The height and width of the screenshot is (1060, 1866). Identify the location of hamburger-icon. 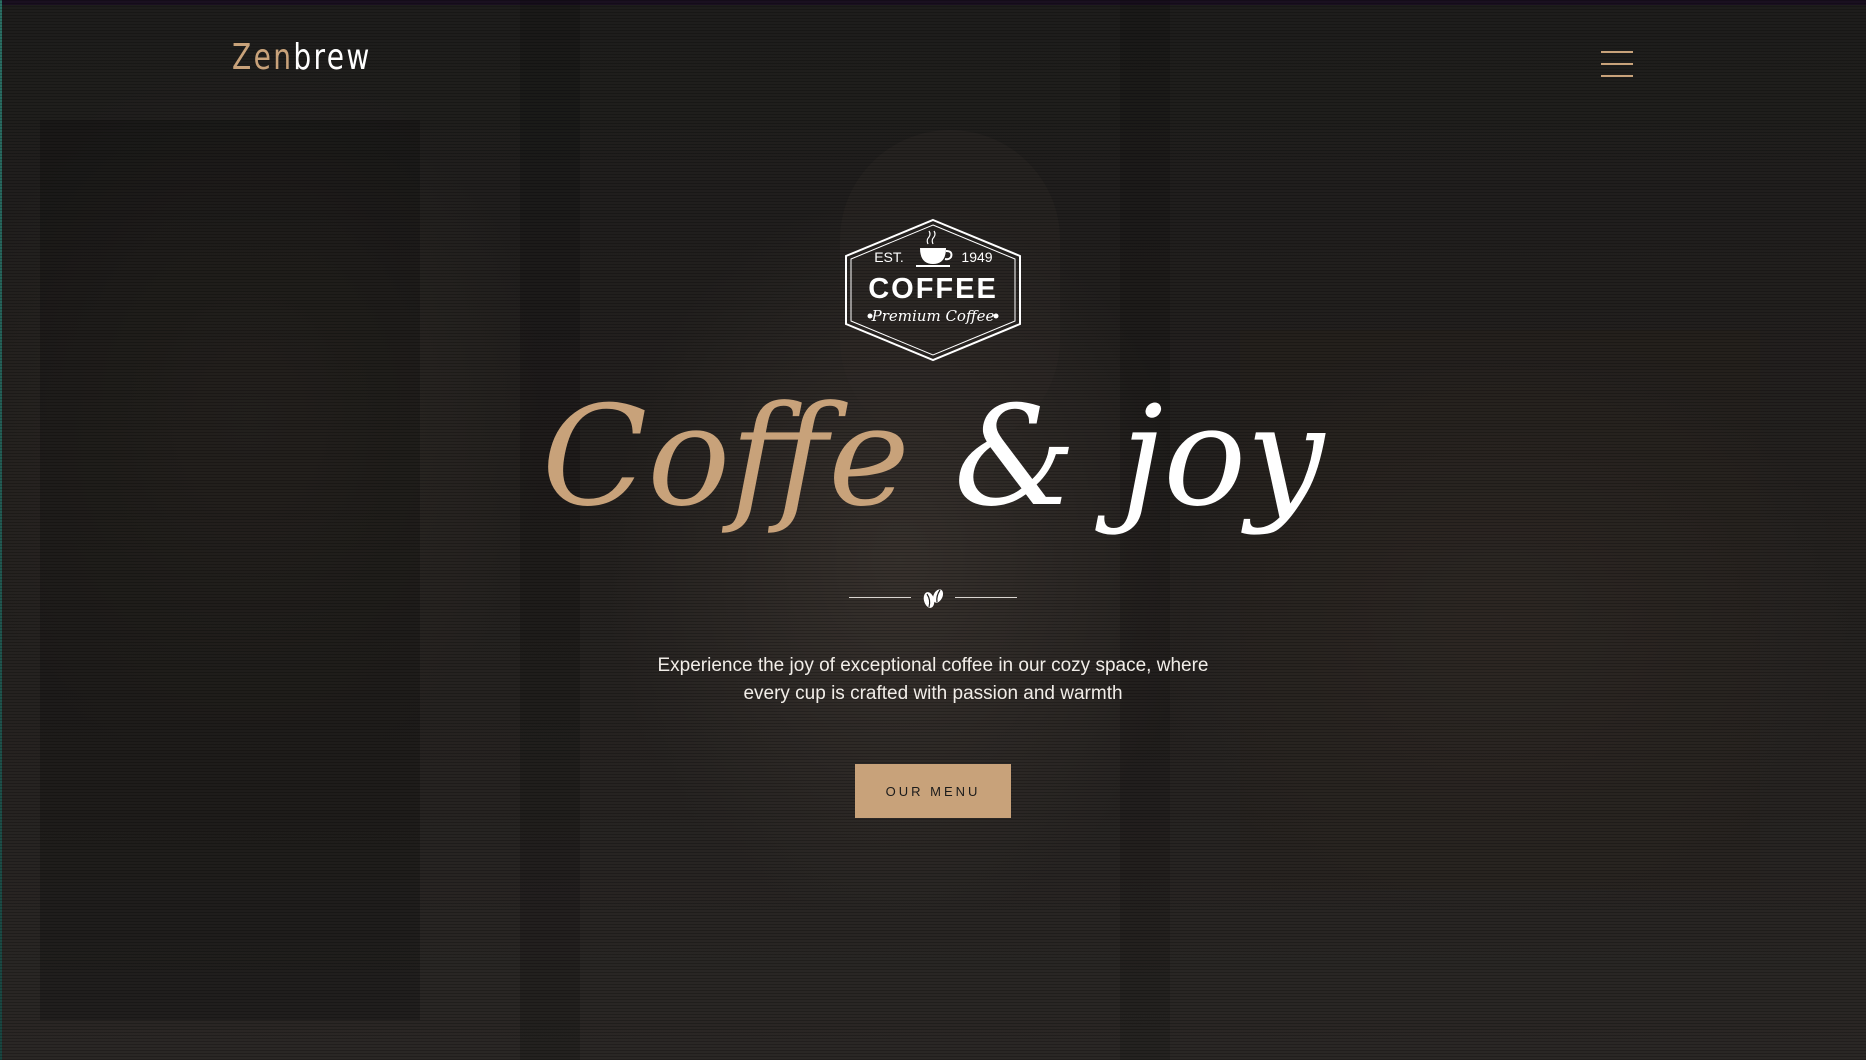
(1617, 64).